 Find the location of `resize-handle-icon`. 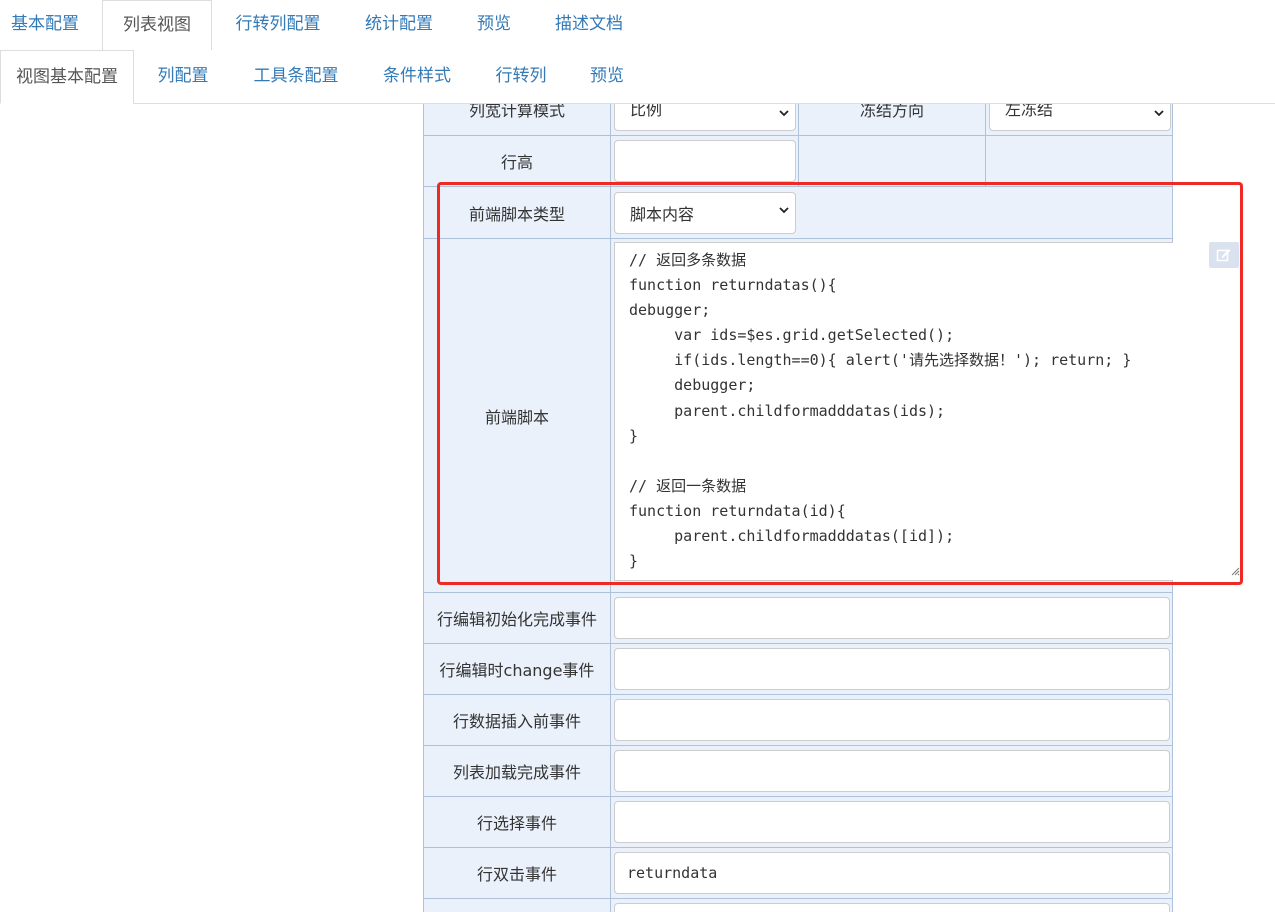

resize-handle-icon is located at coordinates (1235, 571).